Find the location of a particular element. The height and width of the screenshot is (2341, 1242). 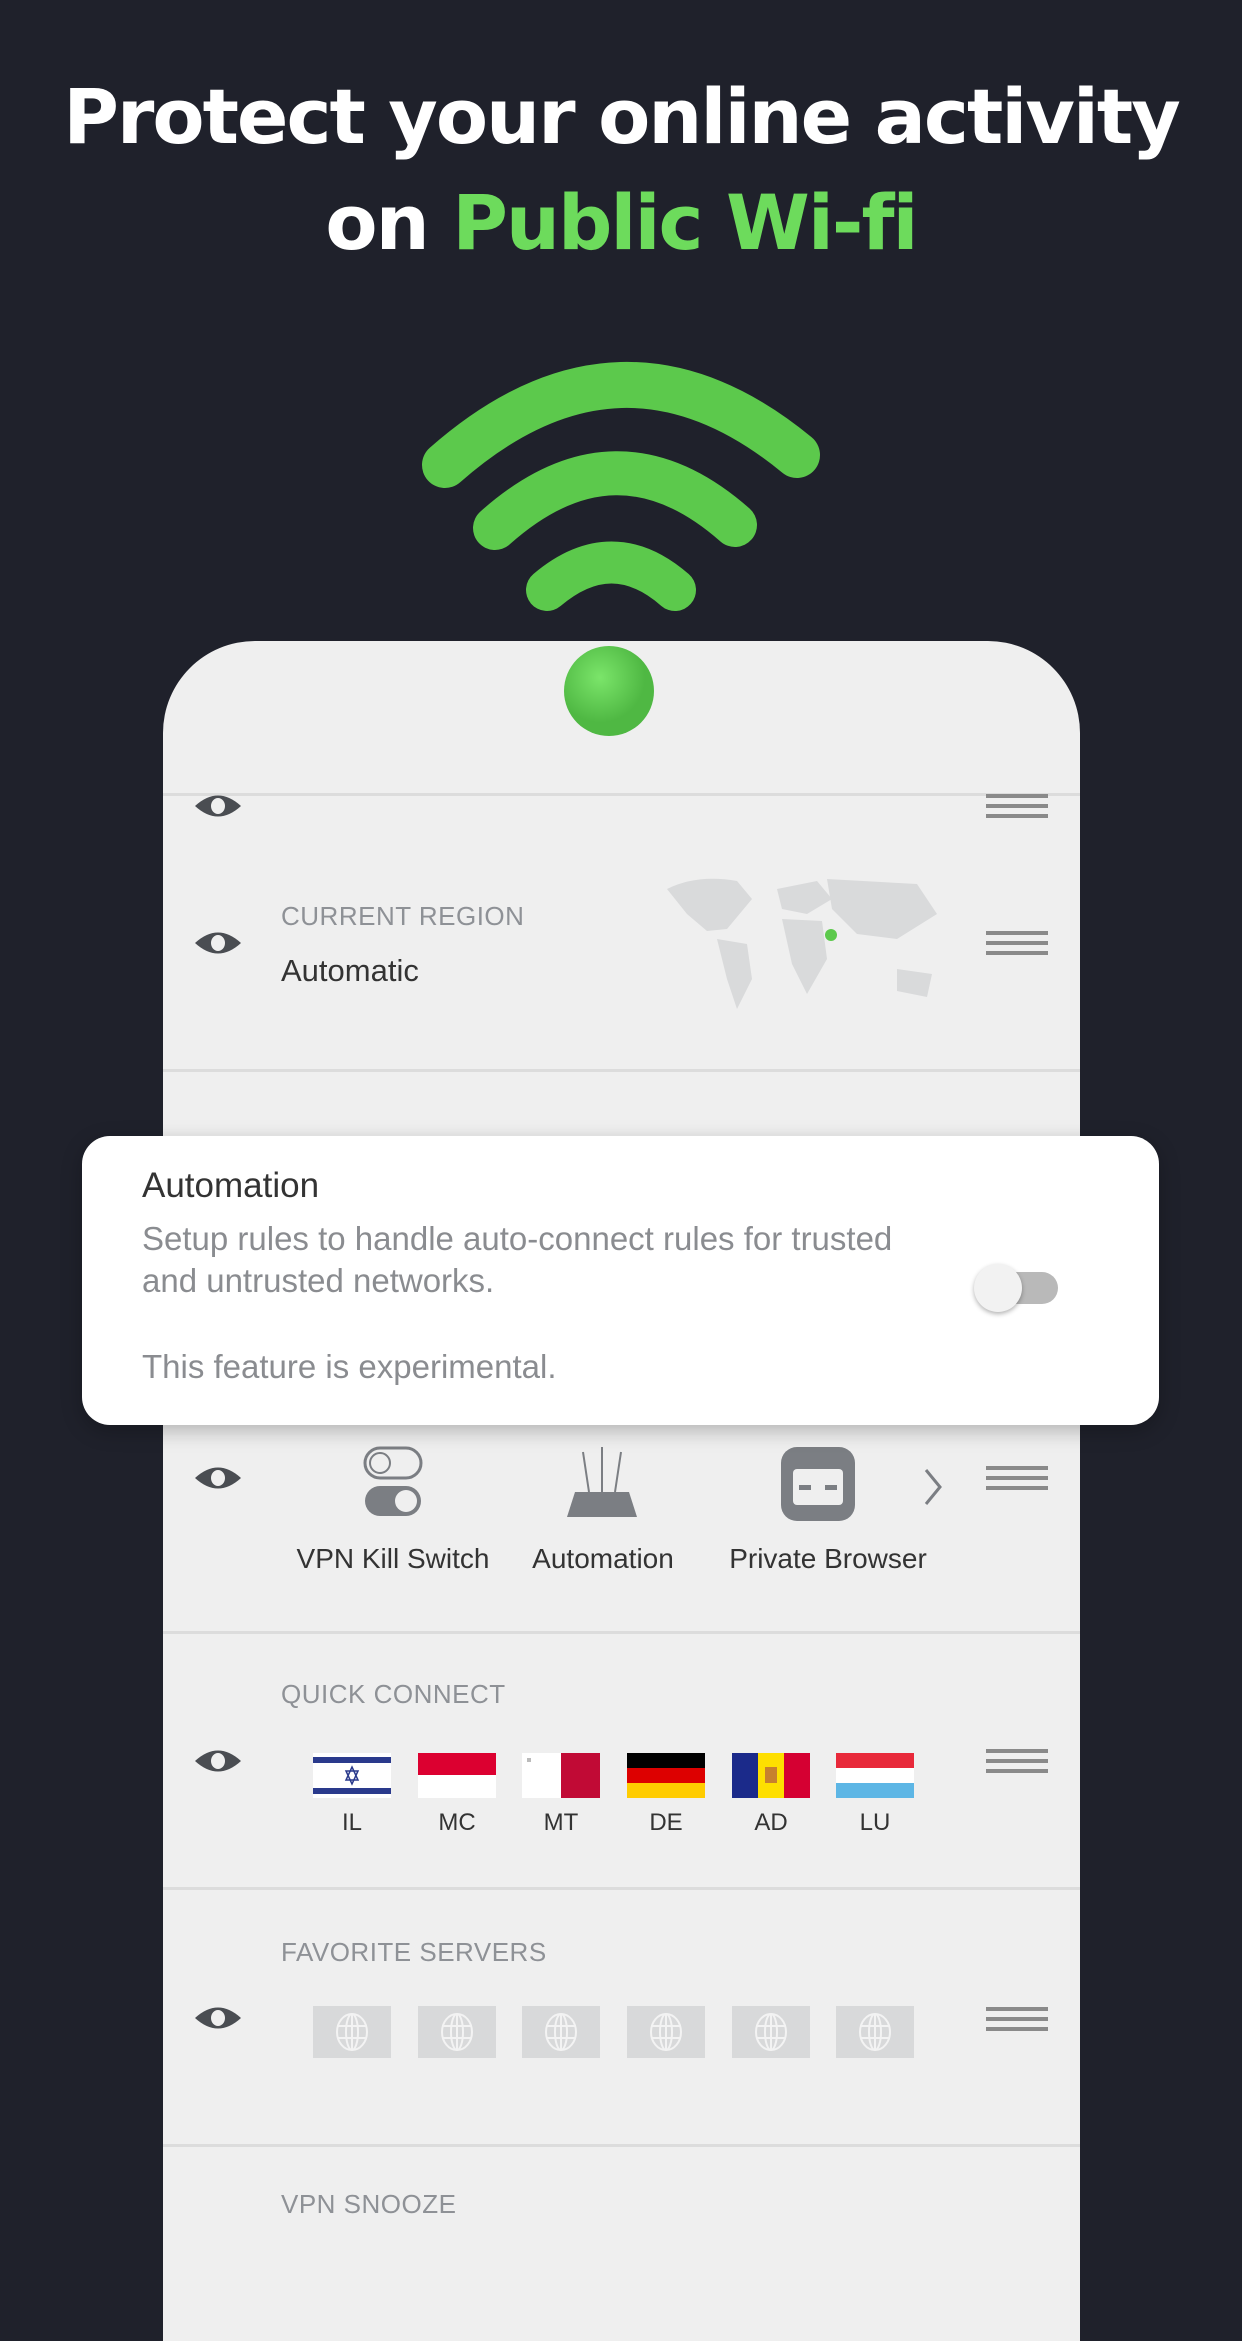

headline-line2: on Public Wi-fi is located at coordinates (621, 222).